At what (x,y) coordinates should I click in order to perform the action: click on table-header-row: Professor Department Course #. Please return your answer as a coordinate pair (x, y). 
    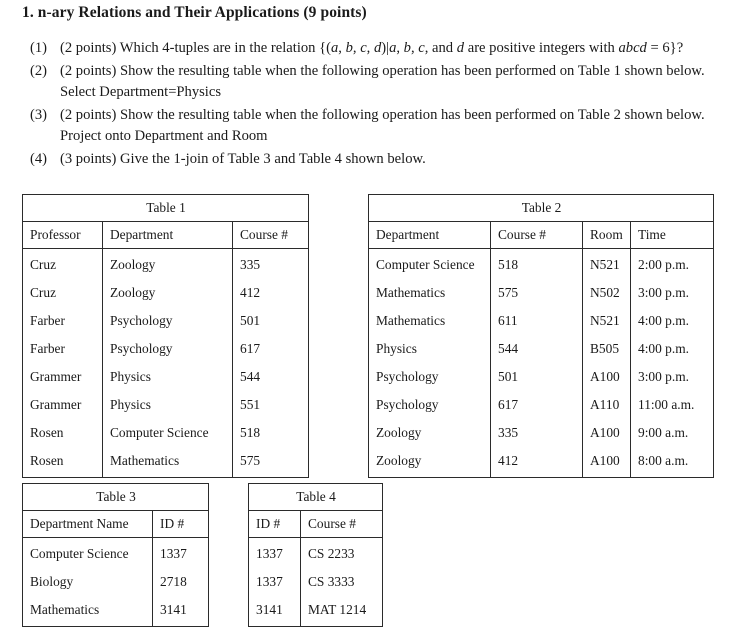
    Looking at the image, I should click on (165, 235).